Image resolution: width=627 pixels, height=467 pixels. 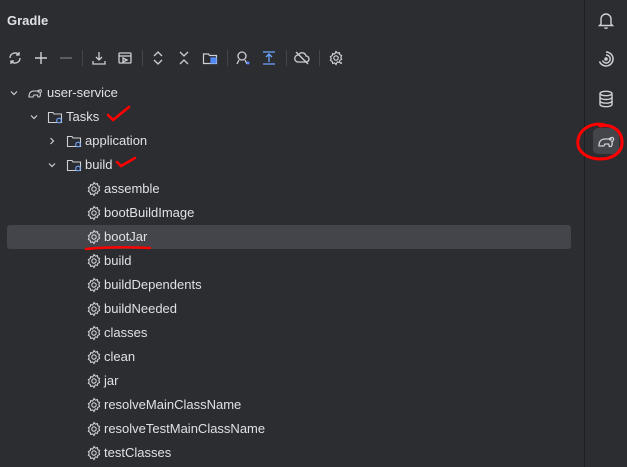 I want to click on task-row-testClasses: testClasses, so click(x=292, y=453).